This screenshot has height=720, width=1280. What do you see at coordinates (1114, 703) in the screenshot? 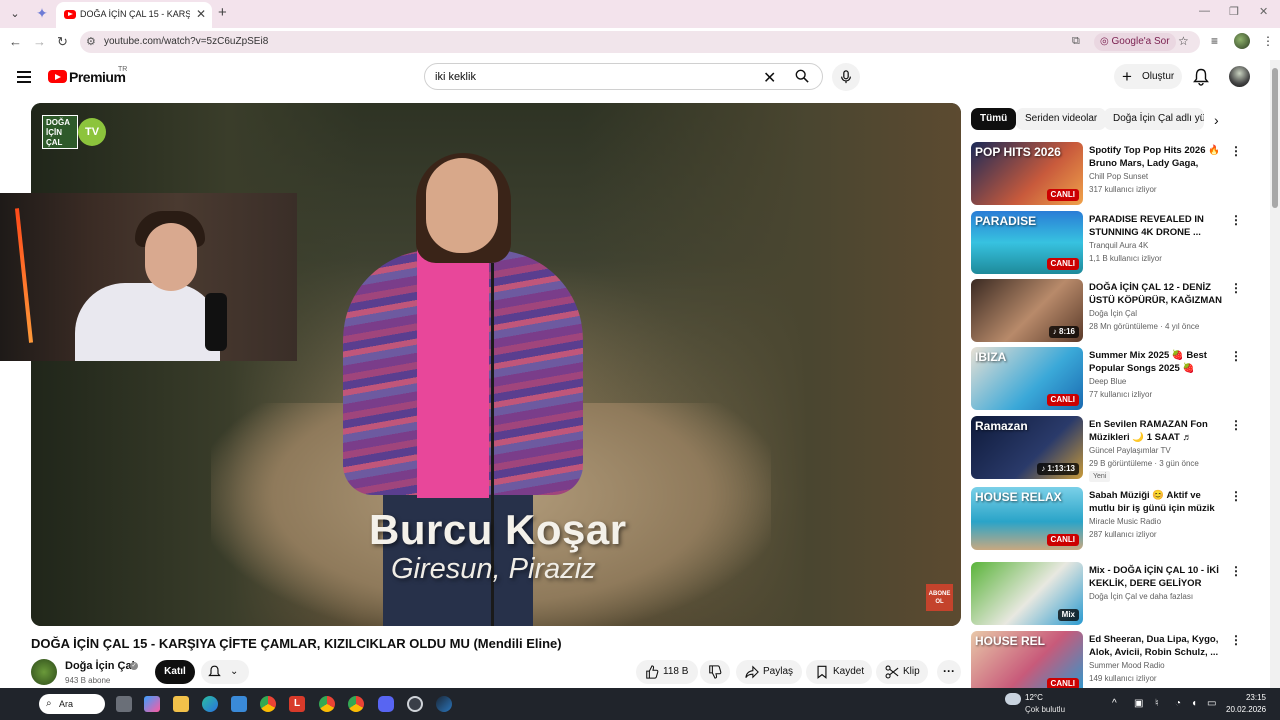
I see `tray-overflow-icon: ^` at bounding box center [1114, 703].